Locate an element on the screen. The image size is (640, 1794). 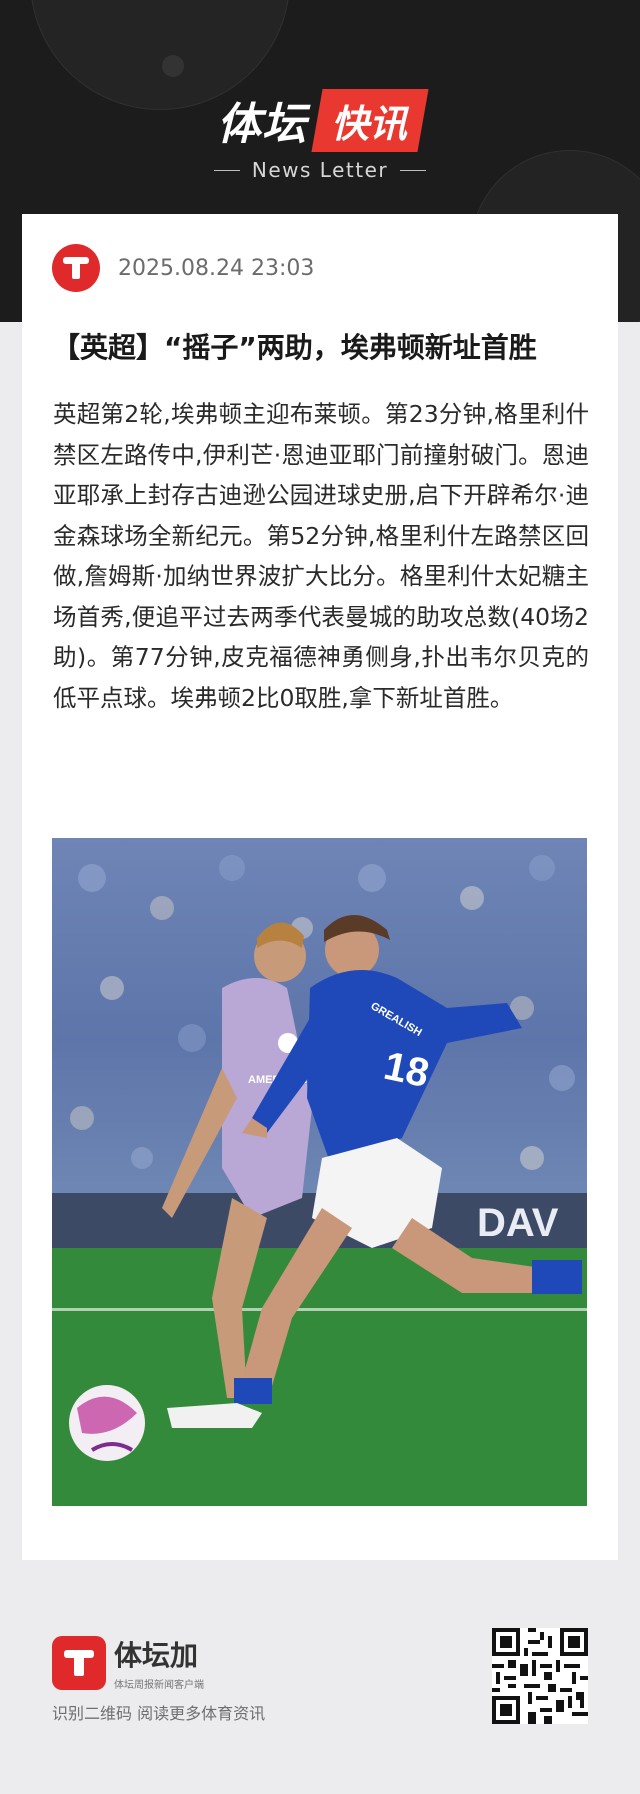
brand-tag: 快讯 is located at coordinates (370, 120).